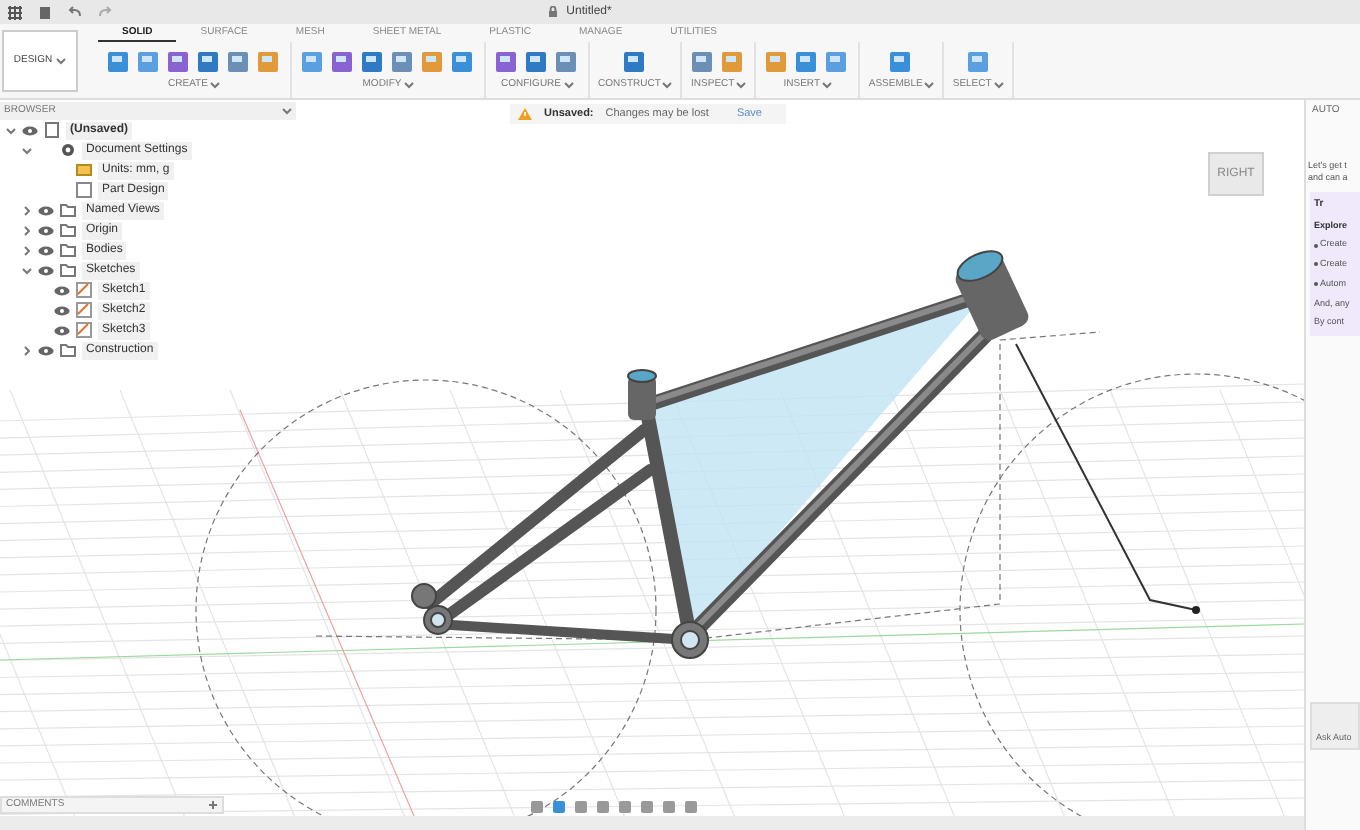  I want to click on lock-icon, so click(553, 12).